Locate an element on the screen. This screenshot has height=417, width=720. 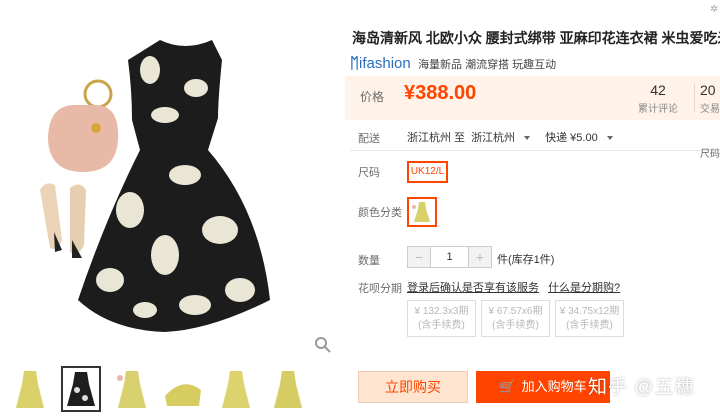
ship-method-dropdown: 快递 ¥5.00 is located at coordinates (579, 138).